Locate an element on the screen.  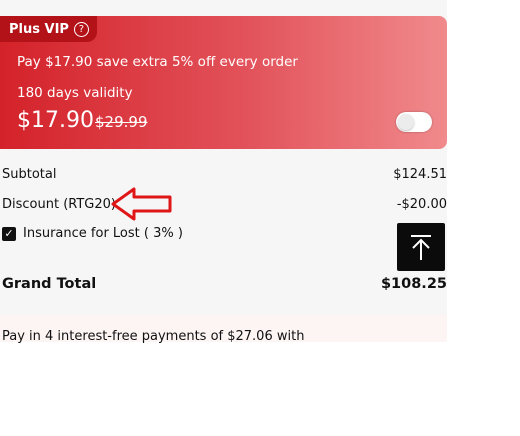
vip-tag: Plus VIP ? is located at coordinates (48, 29).